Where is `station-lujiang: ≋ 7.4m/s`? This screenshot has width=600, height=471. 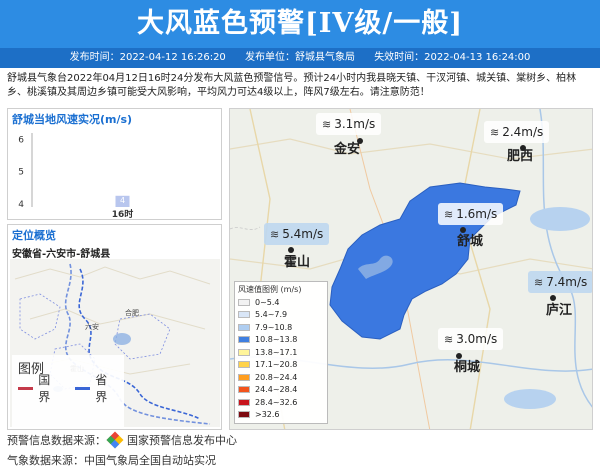
station-lujiang: ≋ 7.4m/s is located at coordinates (560, 282).